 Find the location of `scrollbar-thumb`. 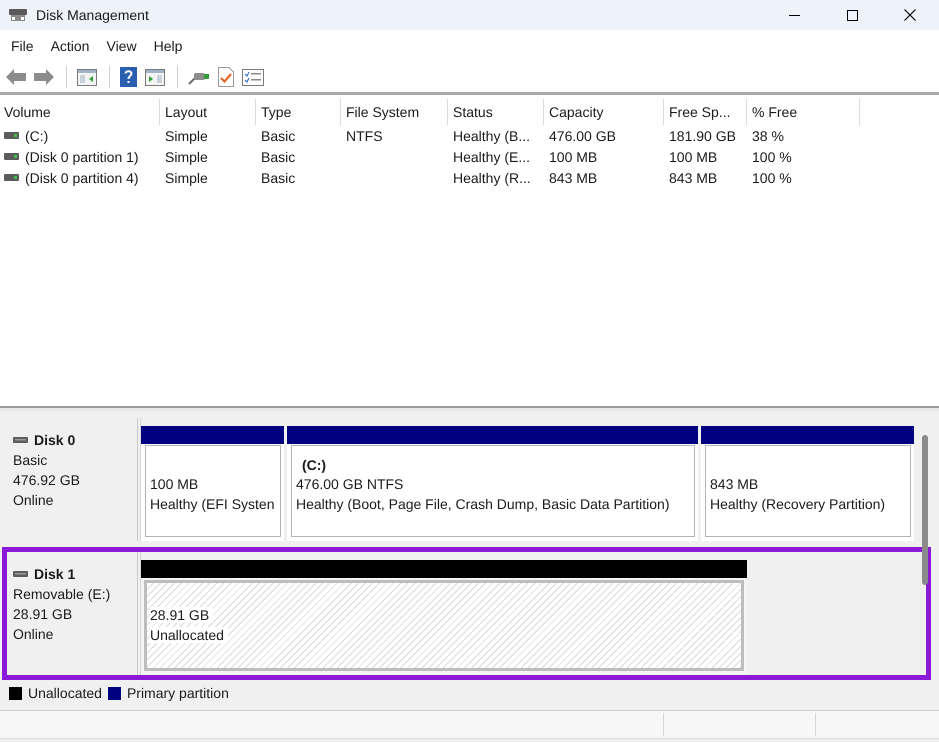

scrollbar-thumb is located at coordinates (925, 510).